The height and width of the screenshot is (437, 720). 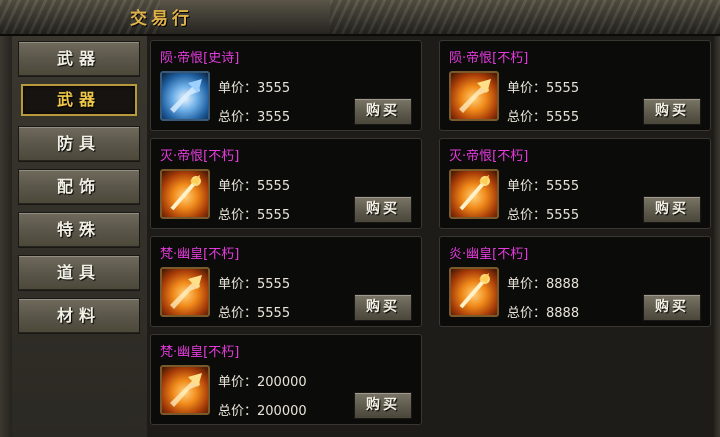 I want to click on listing-card: 陨·帝恨[不朽] 单价：5555 总价：5555 购买, so click(x=575, y=85).